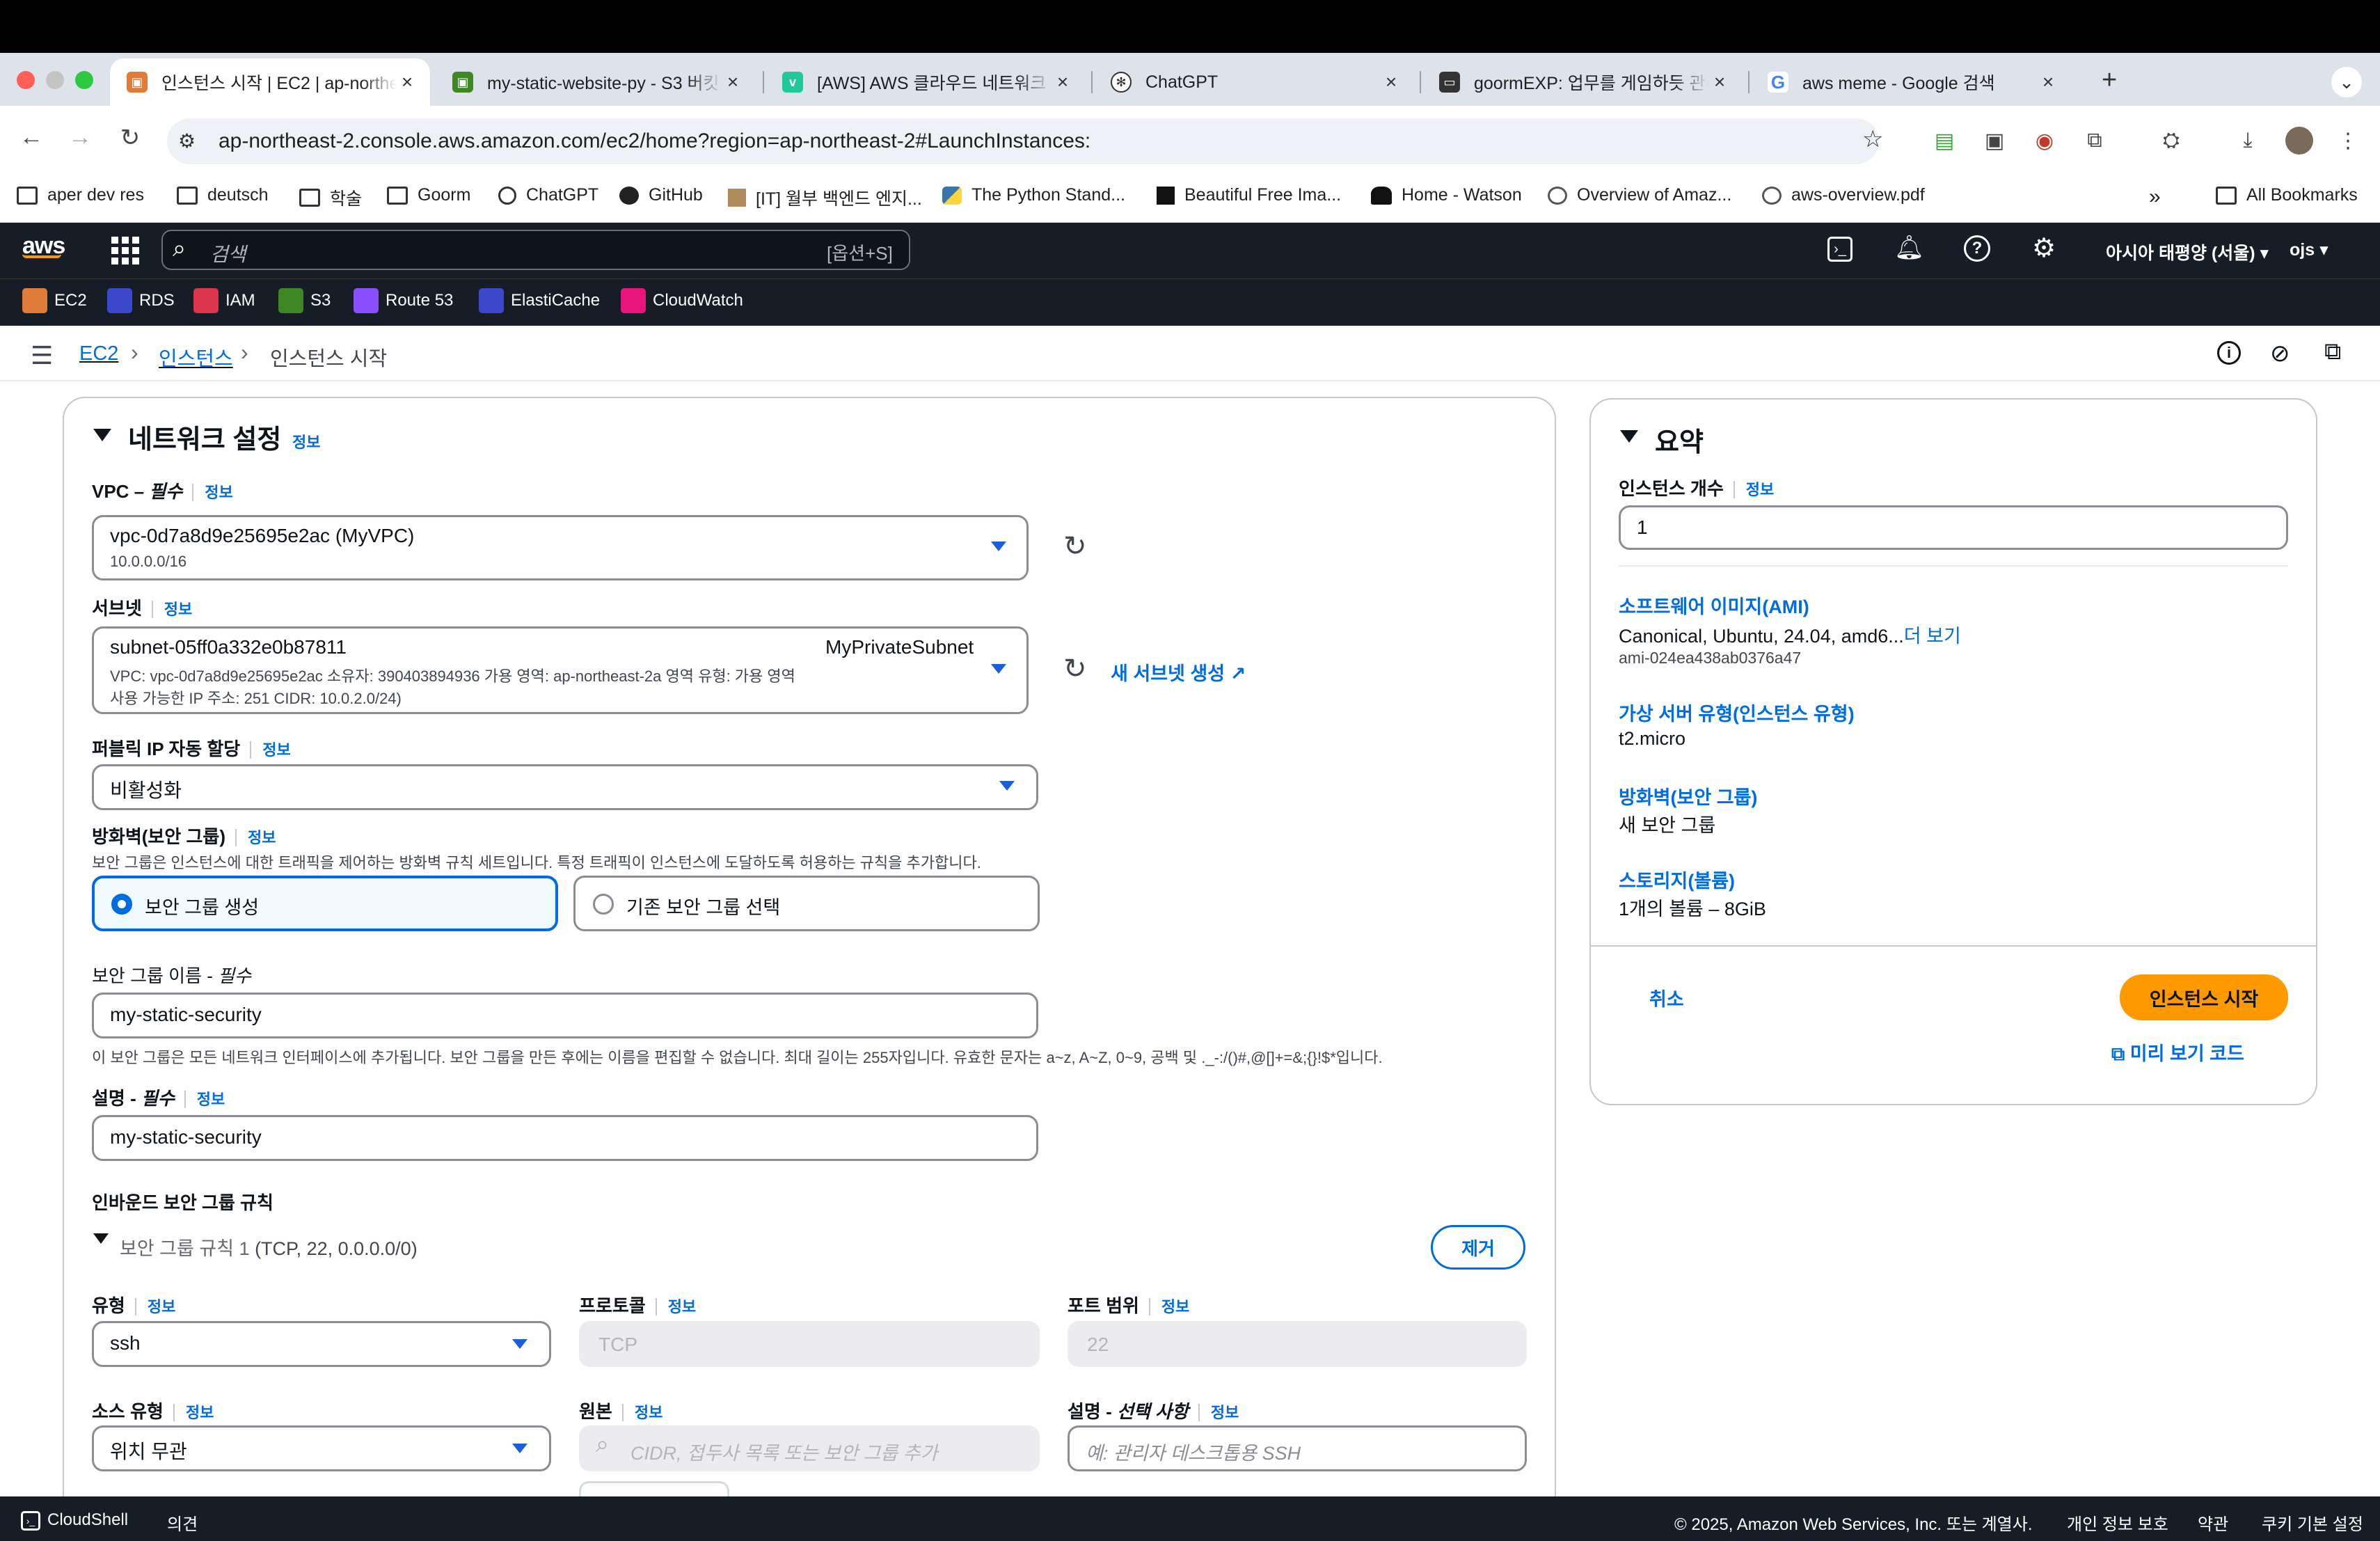  Describe the element at coordinates (204, 1099) in the screenshot. I see `description-info-link: 정보` at that location.